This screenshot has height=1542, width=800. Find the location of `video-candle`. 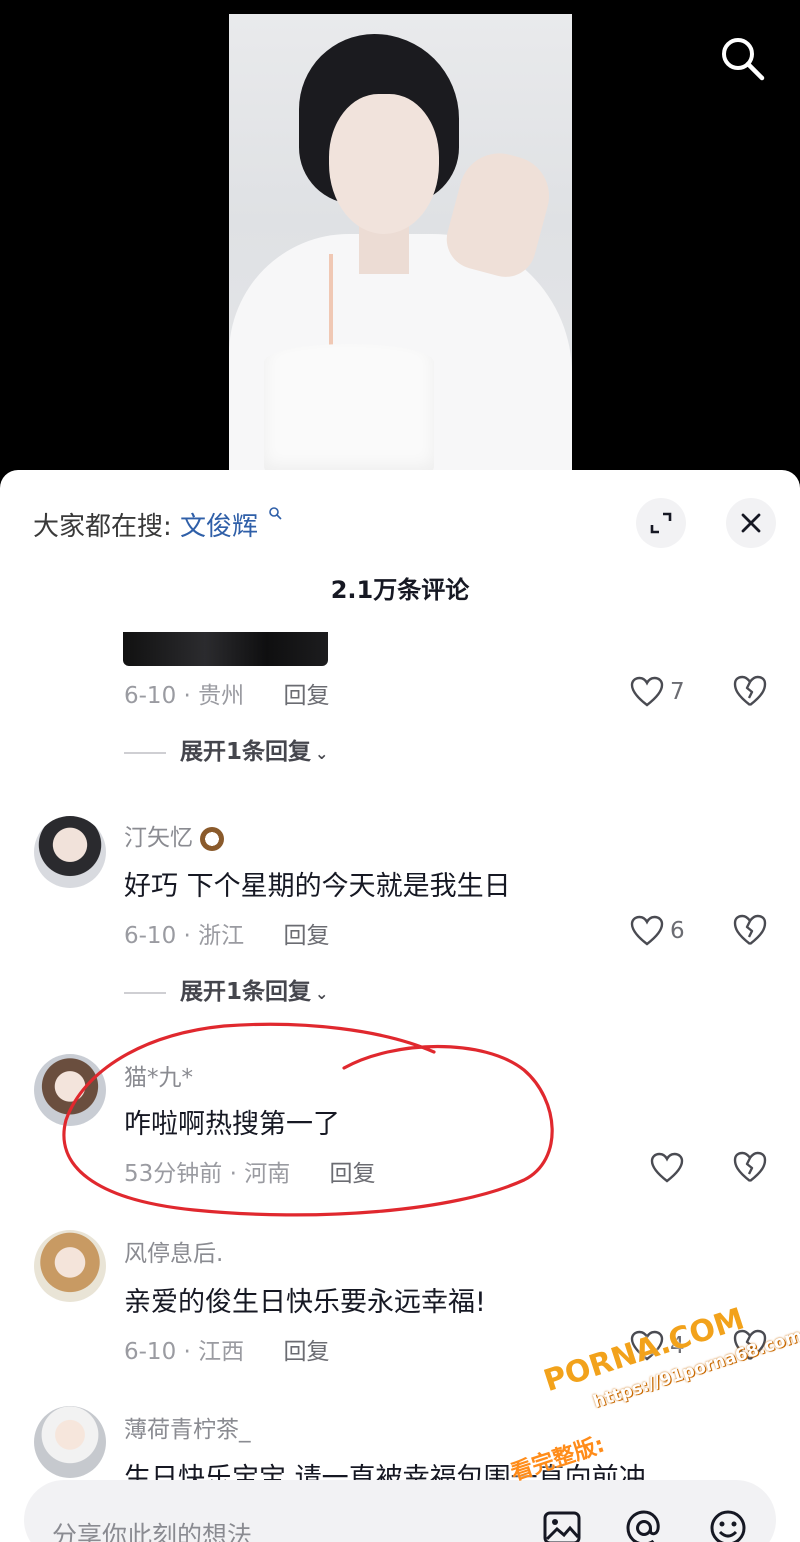

video-candle is located at coordinates (331, 304).